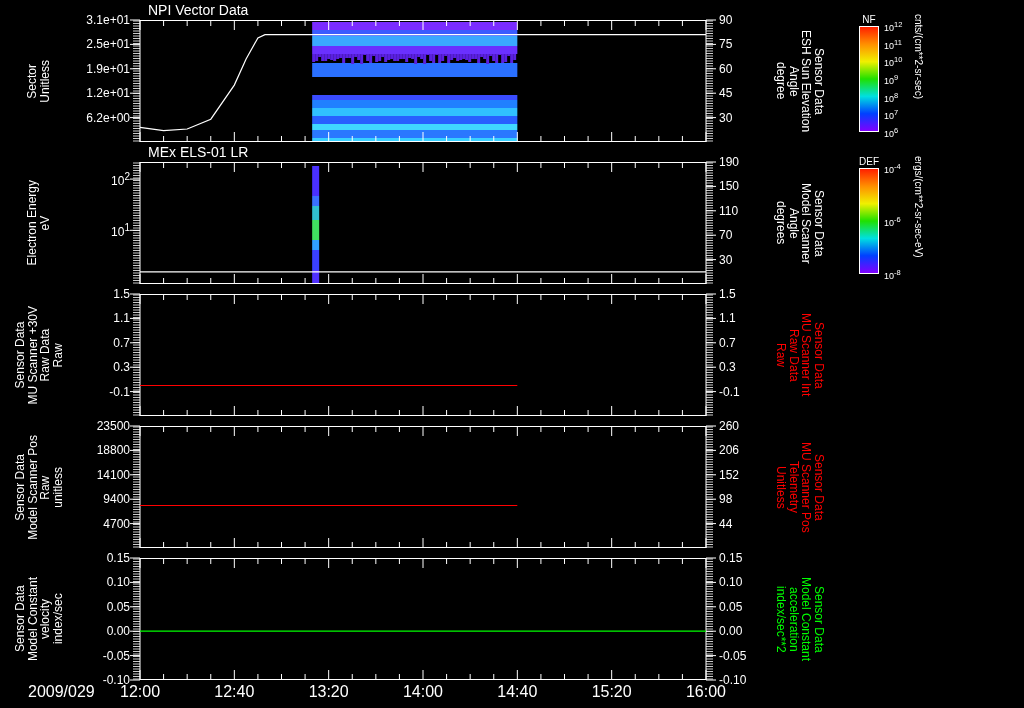 The height and width of the screenshot is (708, 1024). I want to click on tick-label: 75, so click(726, 44).